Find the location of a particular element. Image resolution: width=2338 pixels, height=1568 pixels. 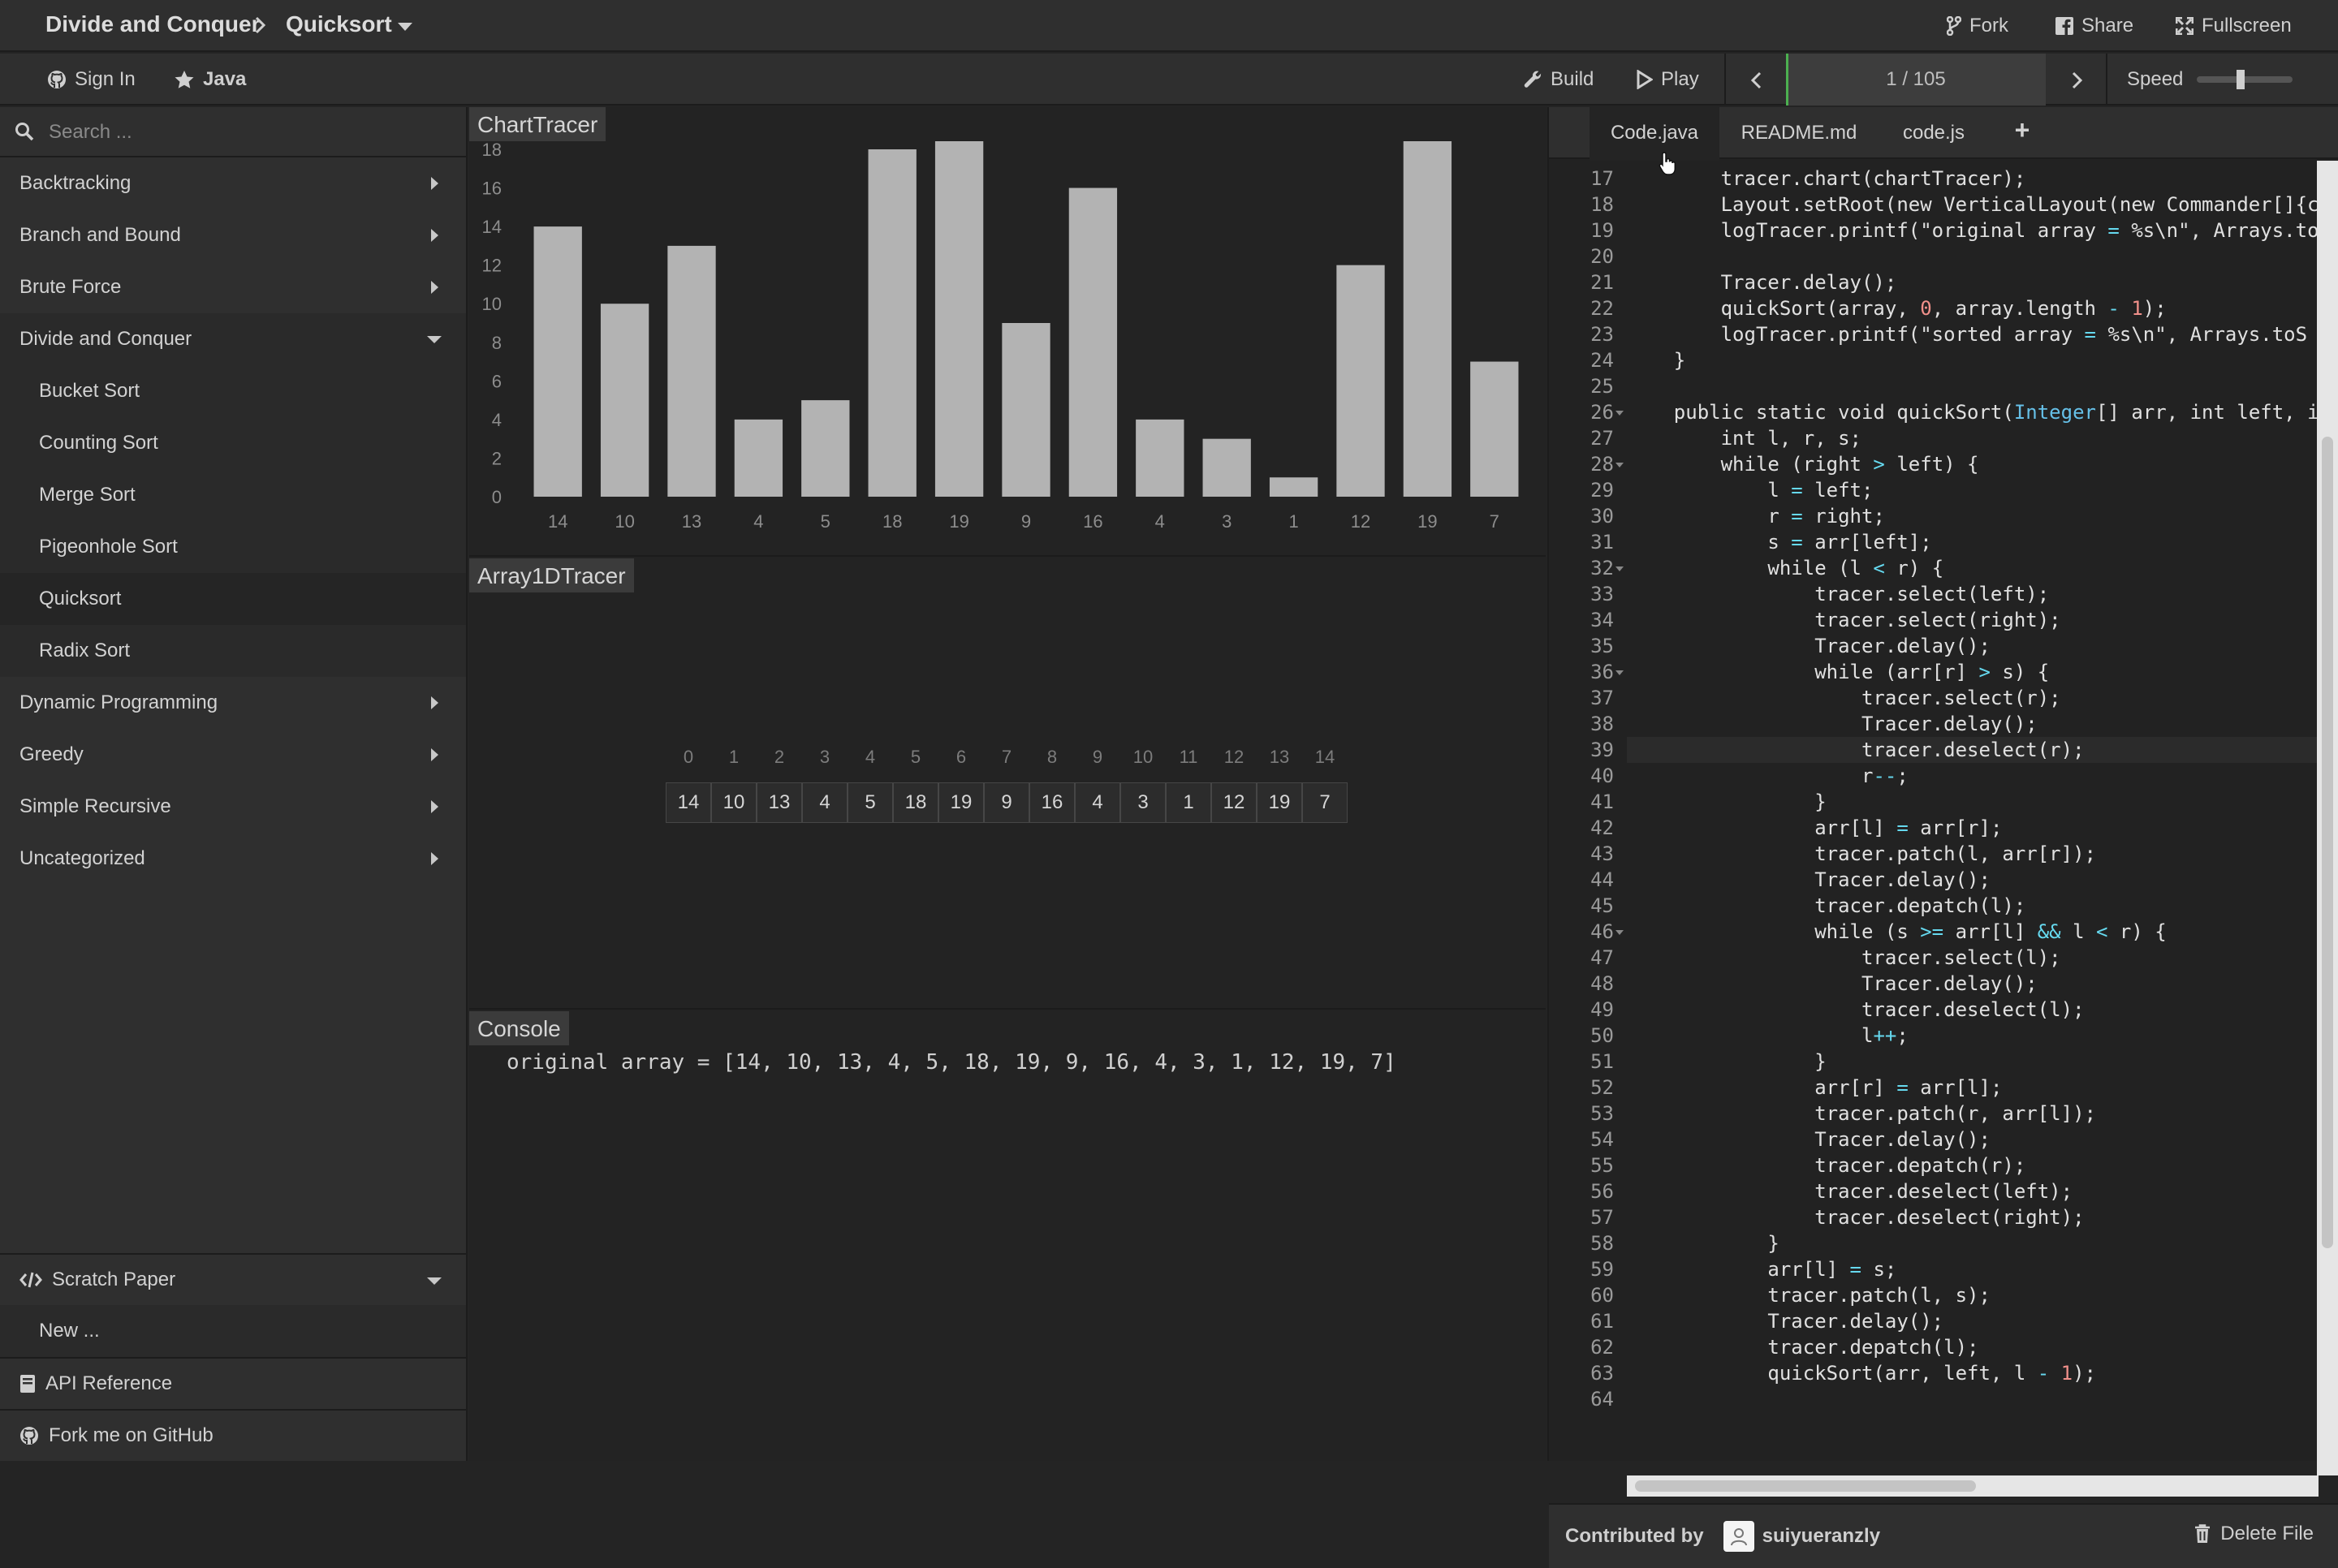

sidebar-category: Divide and Conquer is located at coordinates (233, 339).